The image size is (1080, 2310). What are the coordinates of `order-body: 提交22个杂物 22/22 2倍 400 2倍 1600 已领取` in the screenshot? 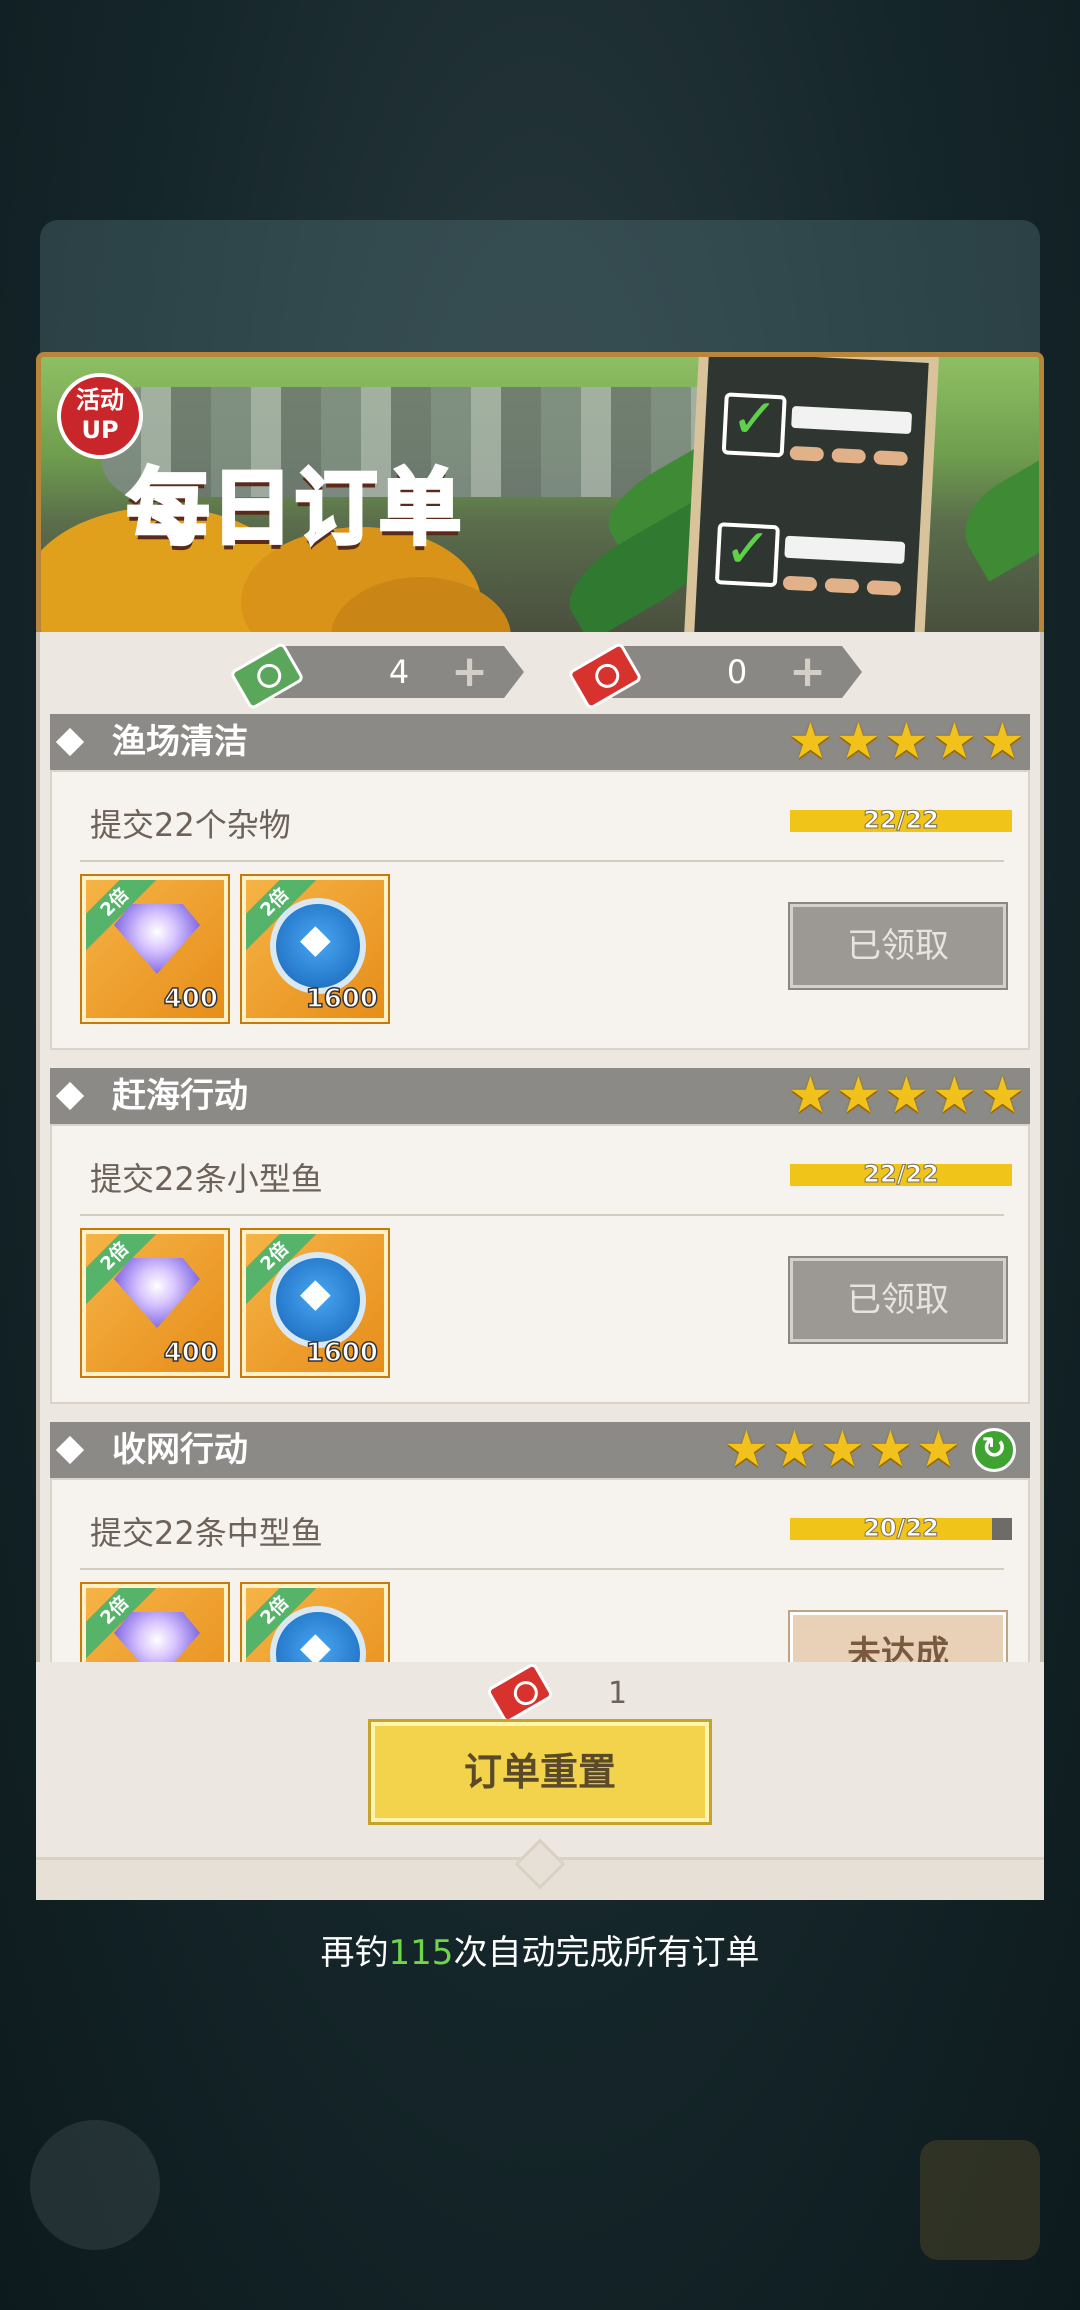 It's located at (540, 910).